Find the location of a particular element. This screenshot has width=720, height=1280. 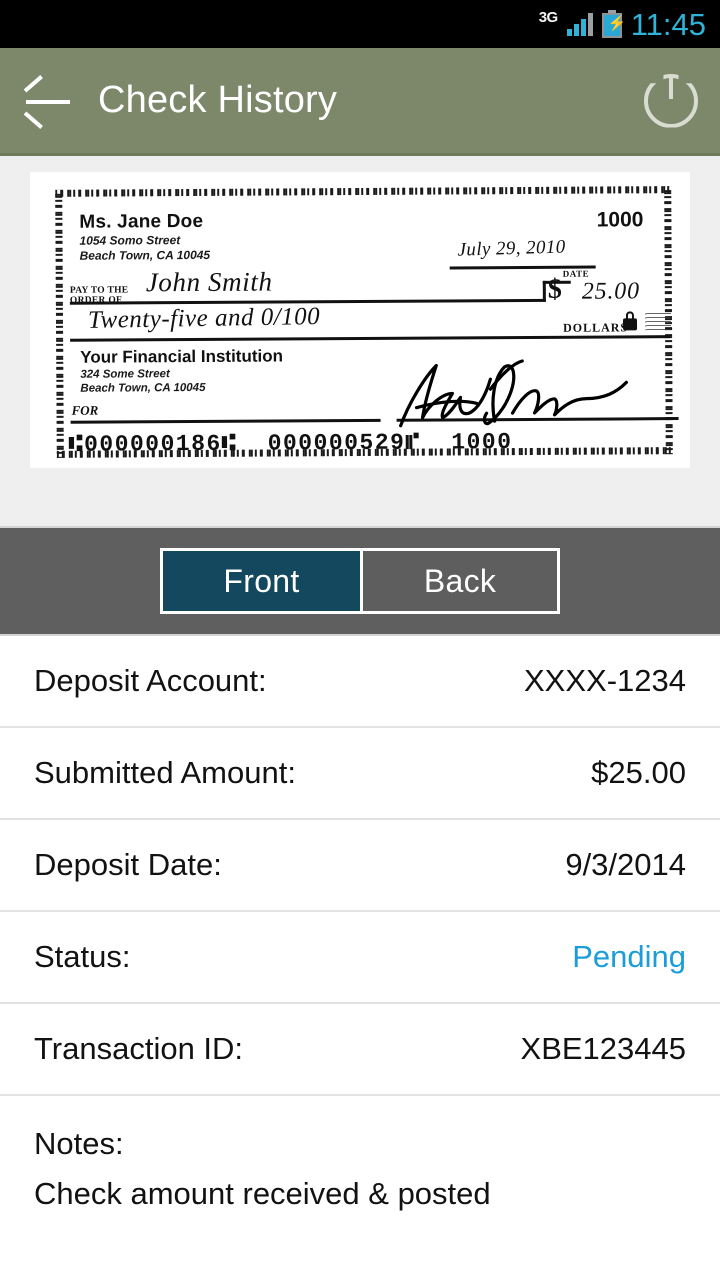

check-payer-address-line2: Beach Town, CA 10045 is located at coordinates (145, 255).